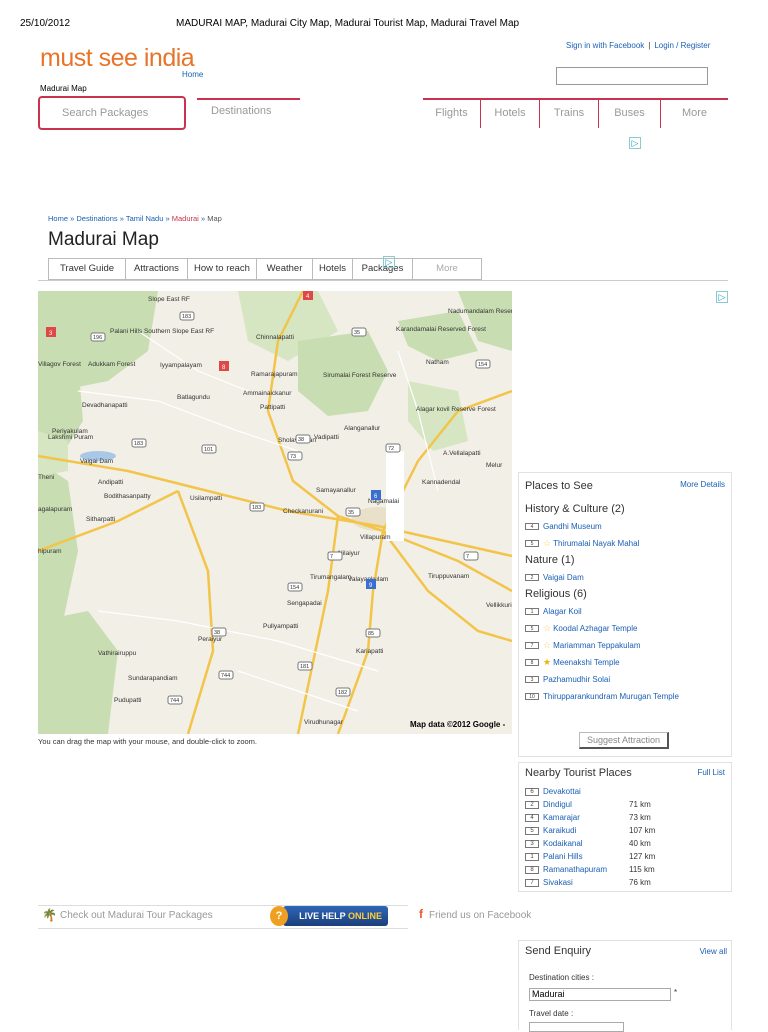  Describe the element at coordinates (711, 772) in the screenshot. I see `full-list-link: Full List` at that location.